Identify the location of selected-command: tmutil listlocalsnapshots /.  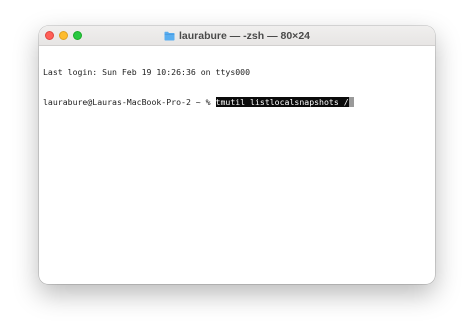
(282, 102).